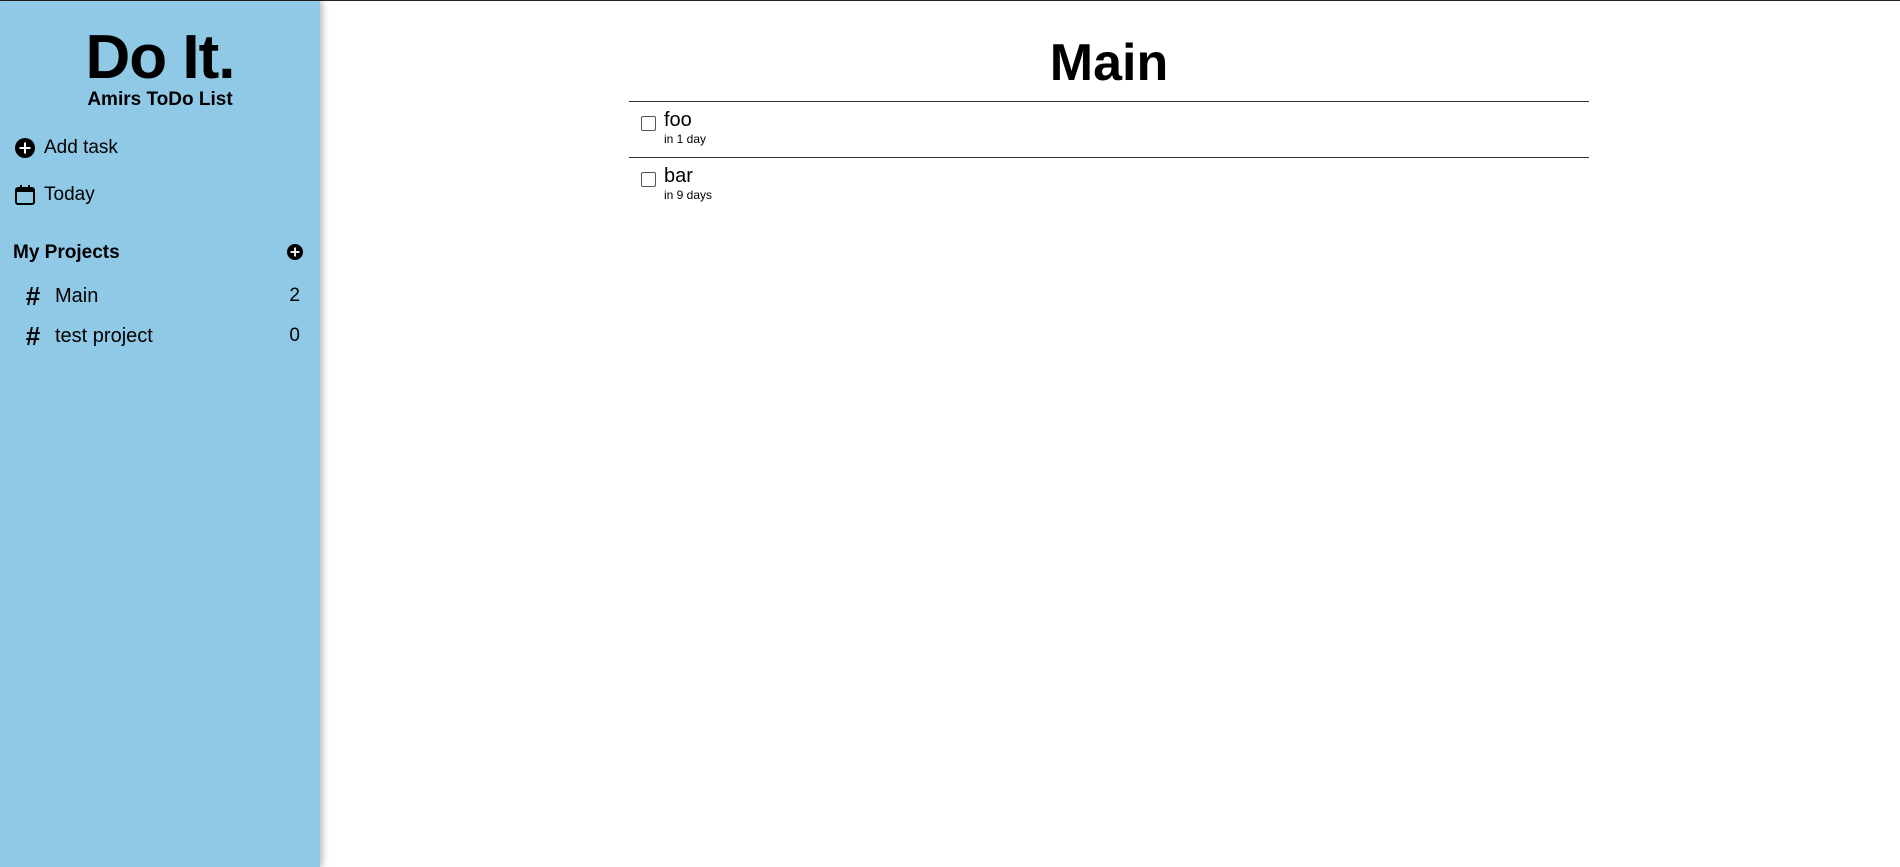  I want to click on add-task-button: Add task, so click(66, 148).